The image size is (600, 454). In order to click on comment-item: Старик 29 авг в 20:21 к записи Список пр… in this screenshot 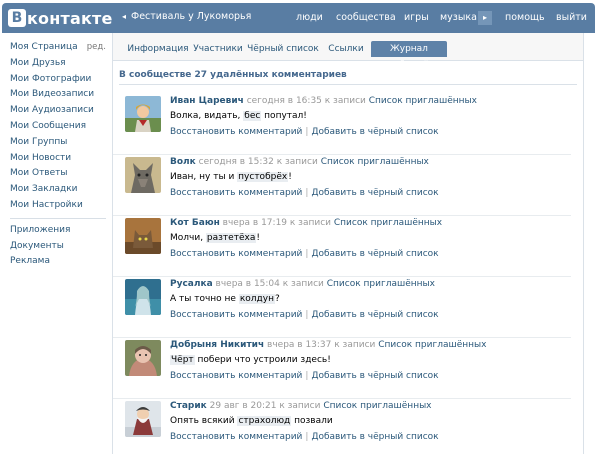, I will do `click(350, 427)`.